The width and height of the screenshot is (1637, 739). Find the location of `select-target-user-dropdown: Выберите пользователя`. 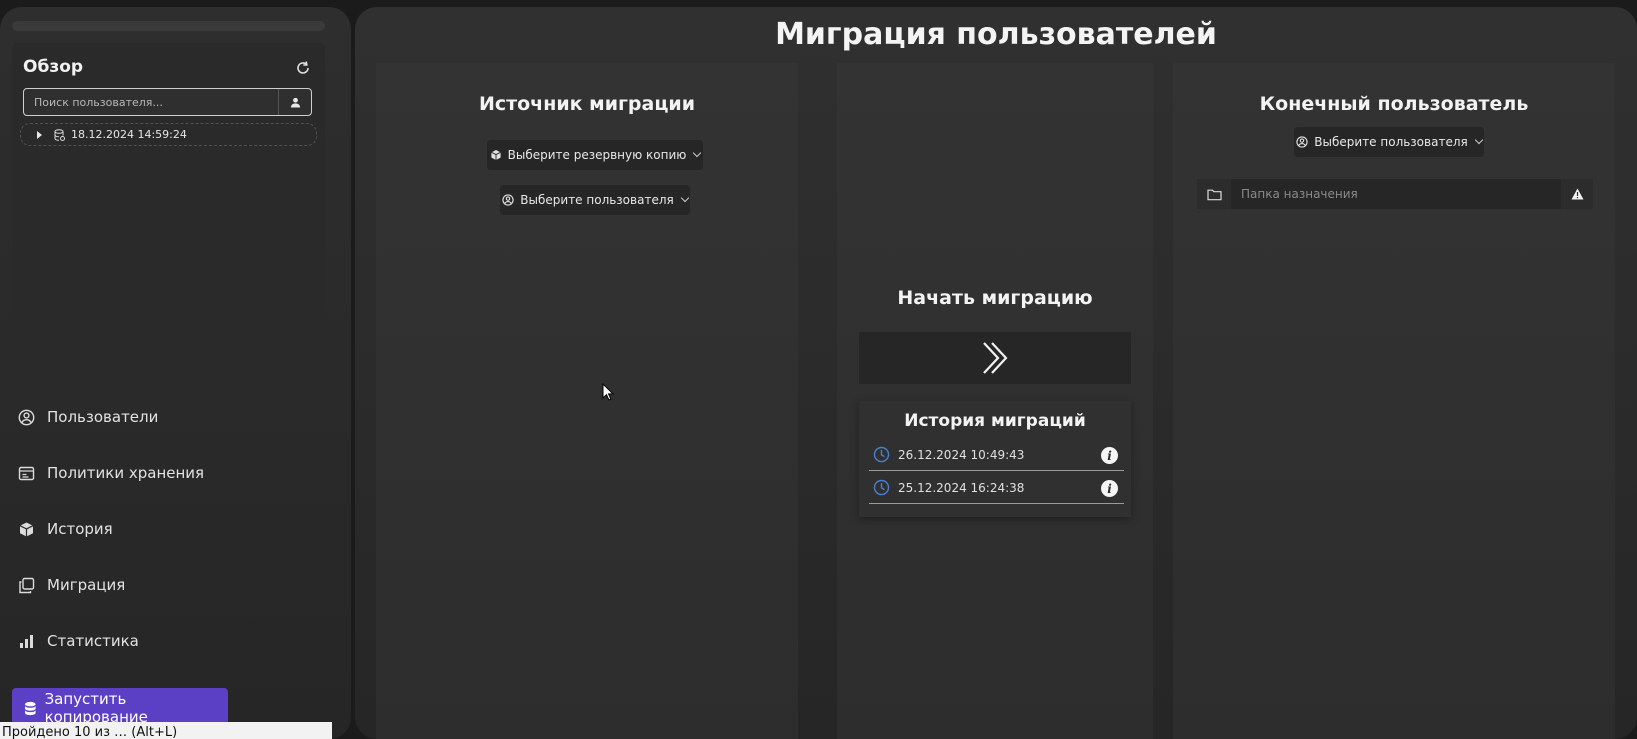

select-target-user-dropdown: Выберите пользователя is located at coordinates (1389, 142).